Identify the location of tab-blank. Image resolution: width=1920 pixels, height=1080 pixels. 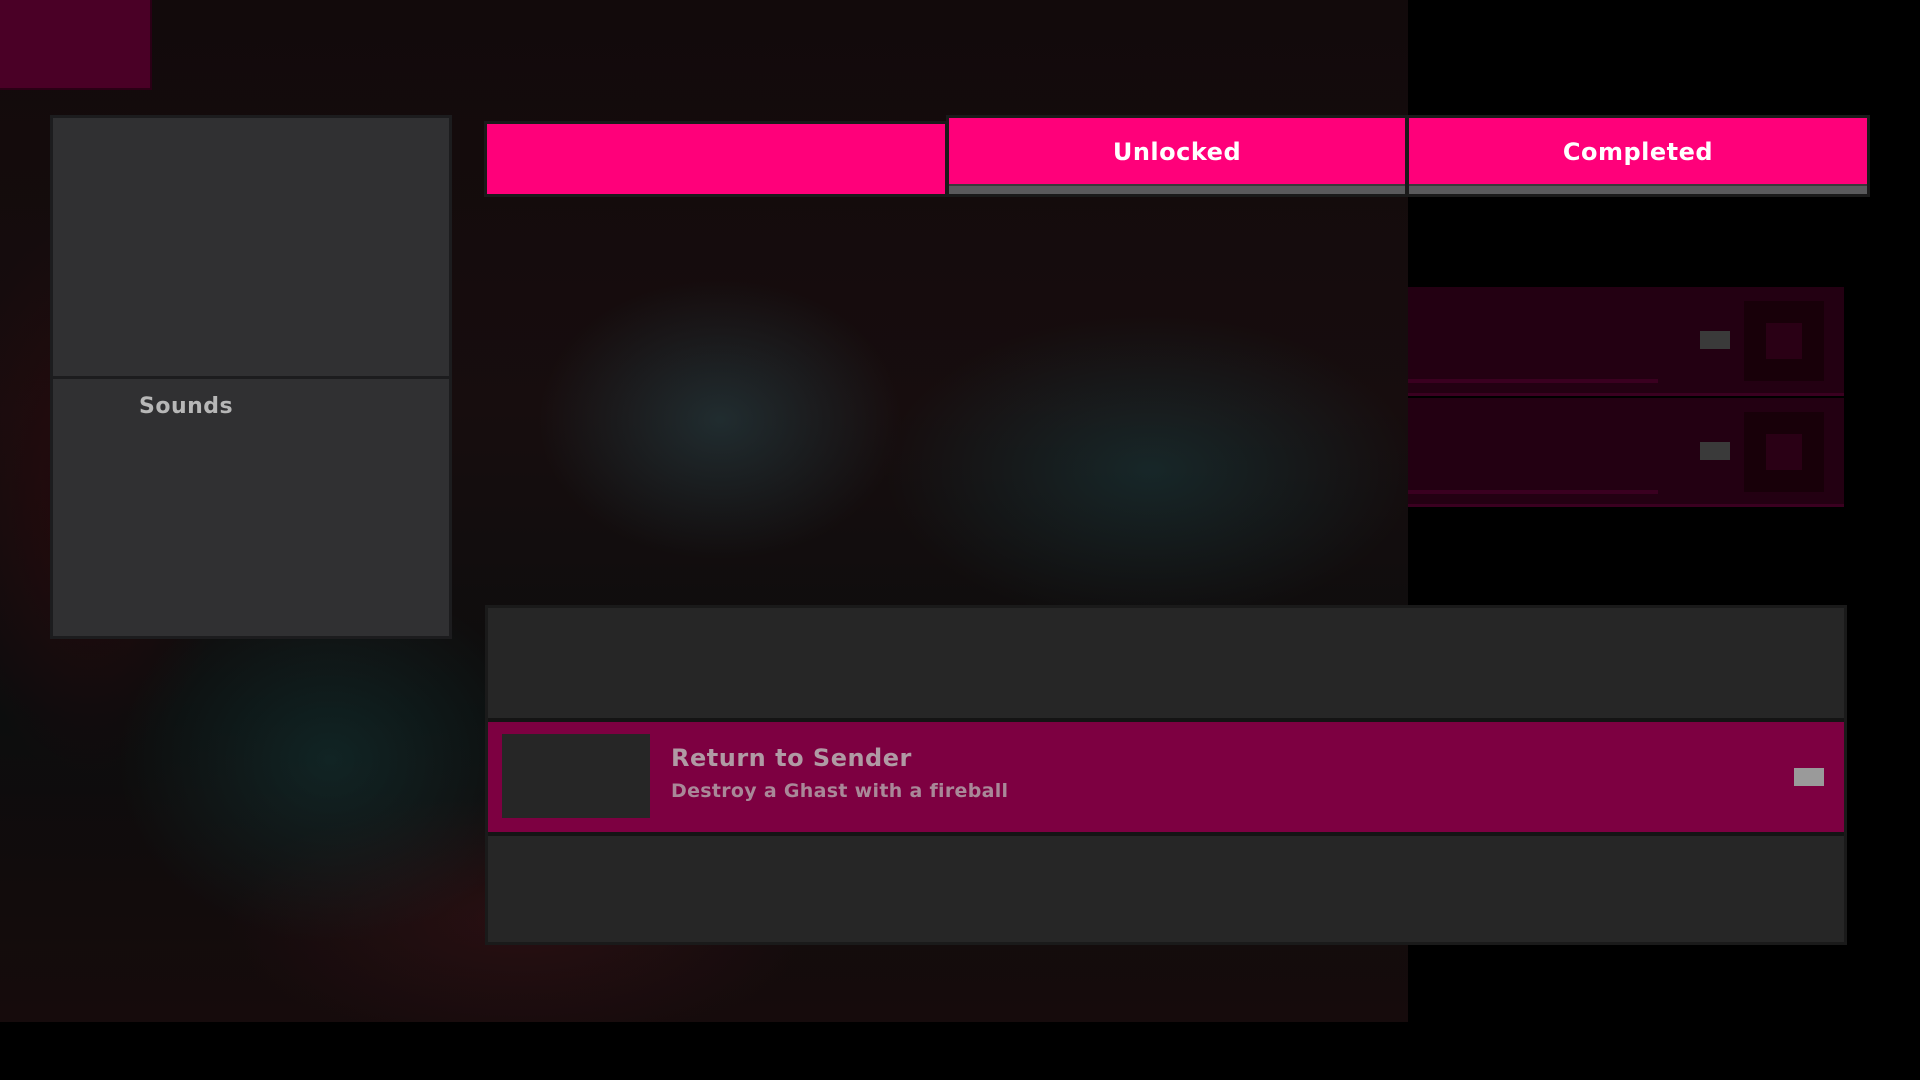
(716, 159).